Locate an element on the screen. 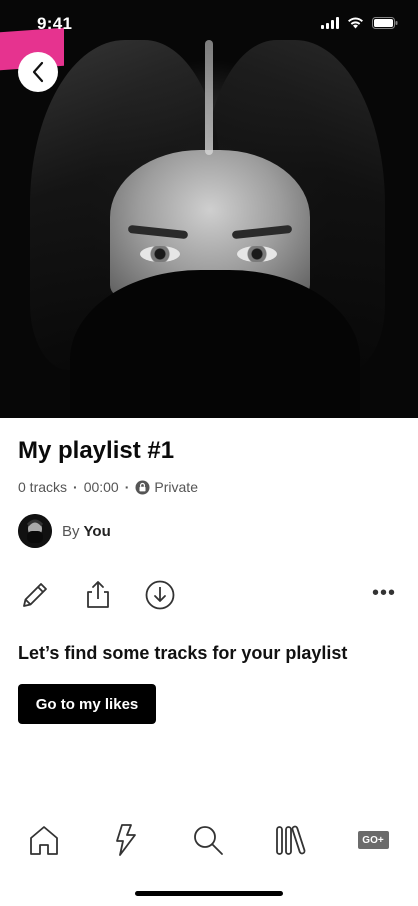  status-icons is located at coordinates (359, 23).